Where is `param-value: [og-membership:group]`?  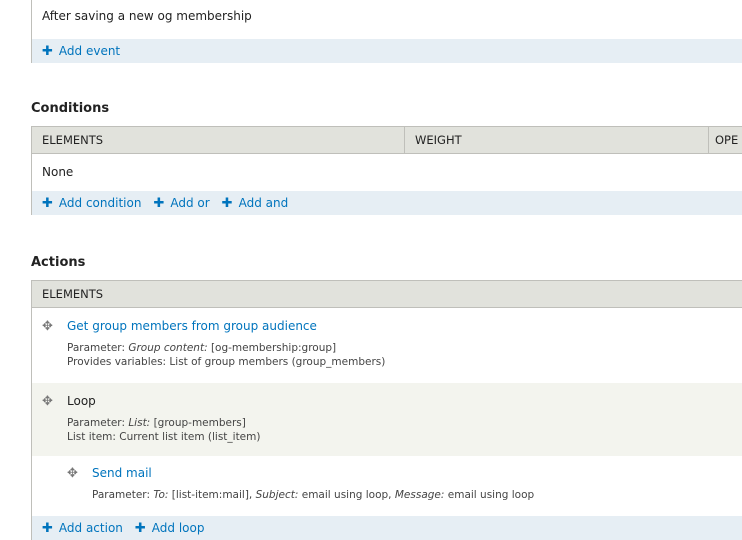 param-value: [og-membership:group] is located at coordinates (272, 348).